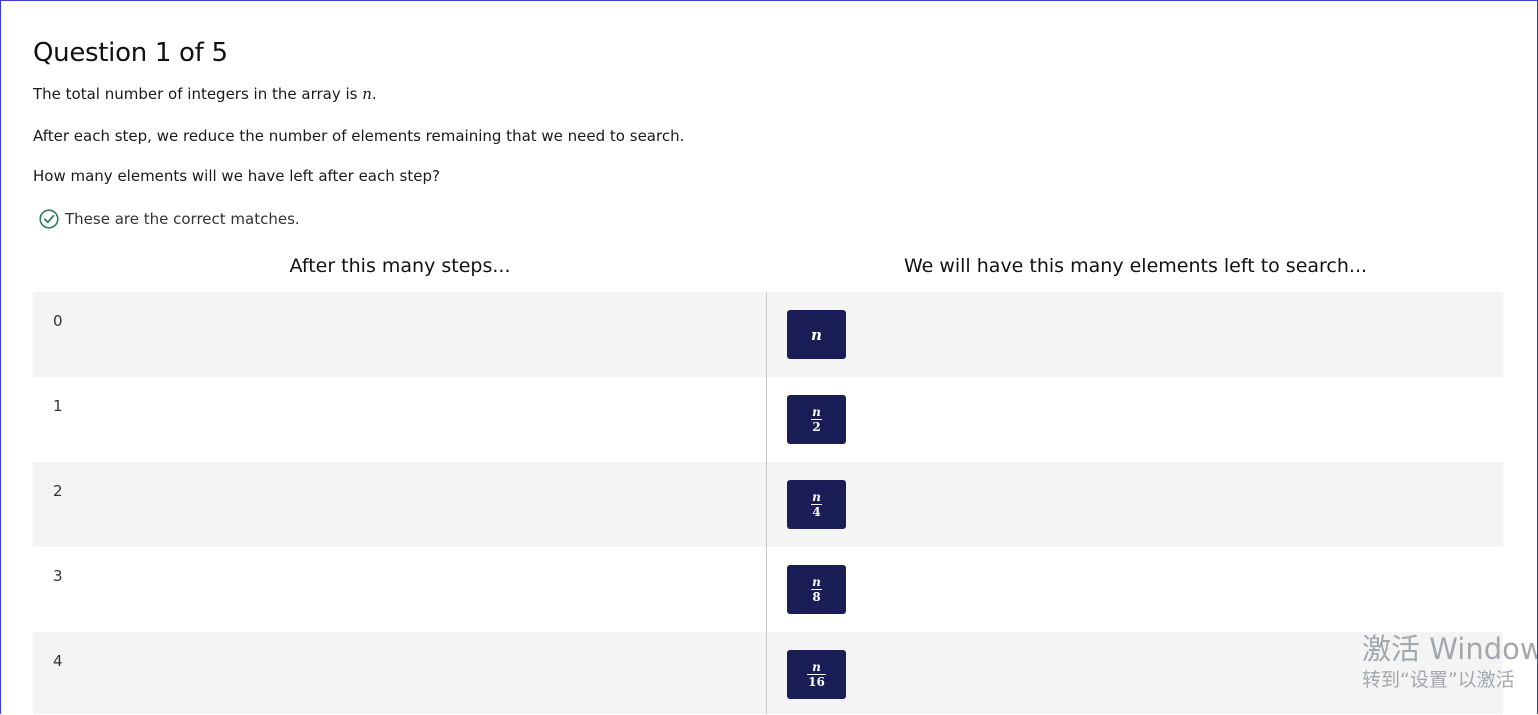 This screenshot has height=715, width=1538. I want to click on table-row: 2 n 4, so click(768, 504).